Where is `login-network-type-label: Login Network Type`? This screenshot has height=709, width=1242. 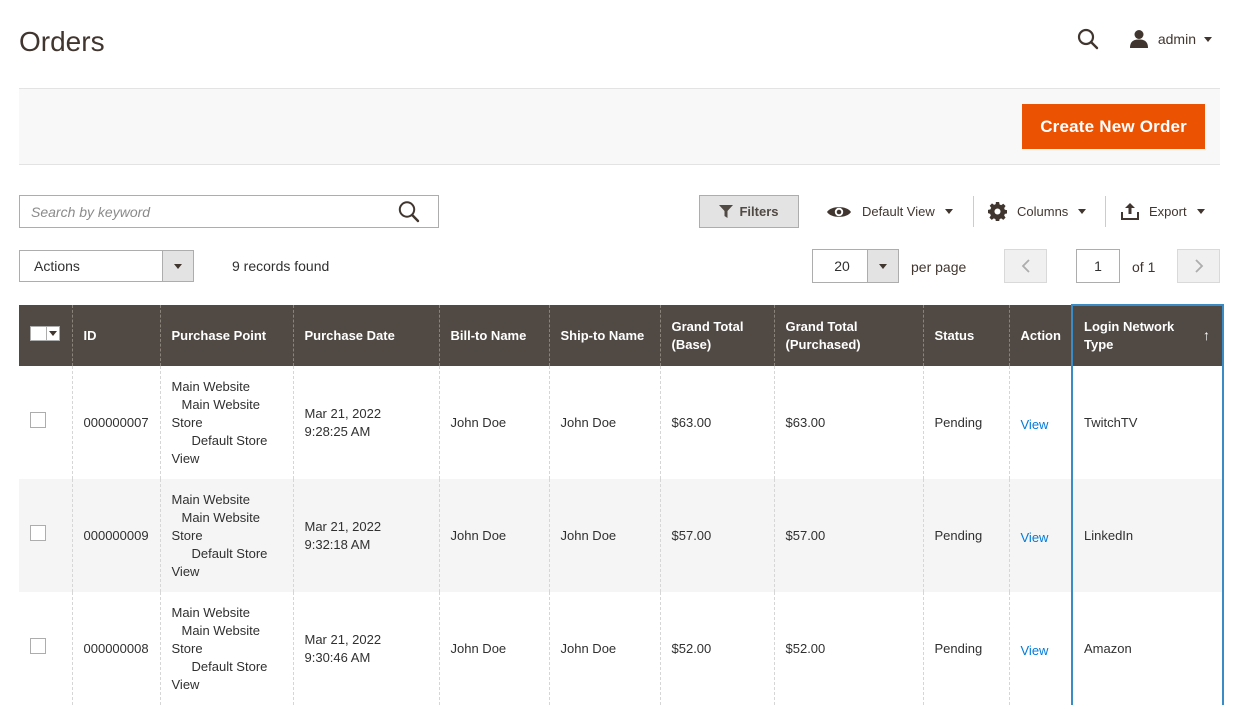 login-network-type-label: Login Network Type is located at coordinates (1129, 335).